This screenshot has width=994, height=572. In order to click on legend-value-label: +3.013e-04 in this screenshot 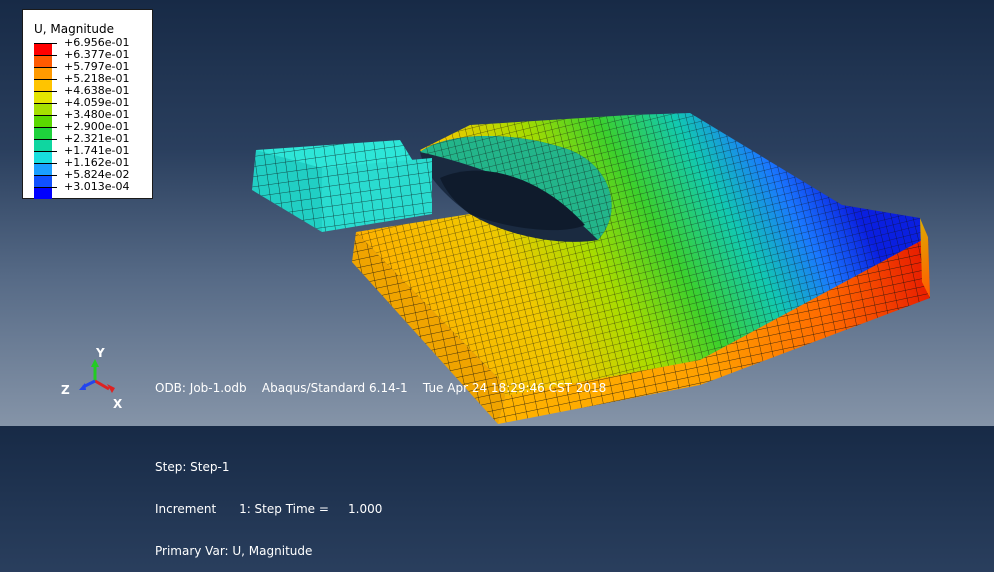, I will do `click(97, 186)`.